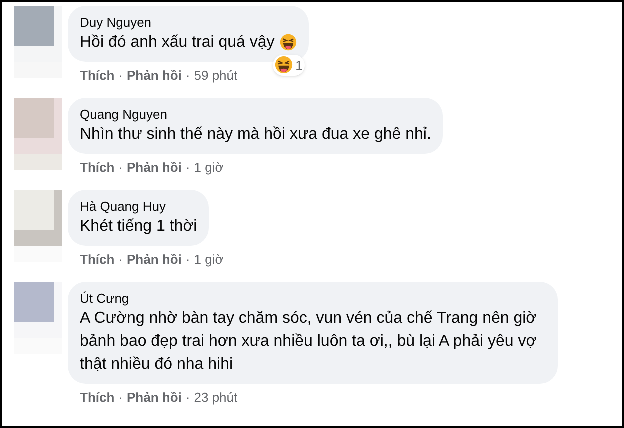 The width and height of the screenshot is (624, 428). Describe the element at coordinates (309, 342) in the screenshot. I see `comment-text: A Cường nhờ bàn tay chăm sóc, vun vén của chế Trang nên giờ bảnh bao đẹp trai hơn xưa nhiều luôn ta ơi,, bù lại A phải yêu vợ thật nhiều đó nha hihi` at that location.